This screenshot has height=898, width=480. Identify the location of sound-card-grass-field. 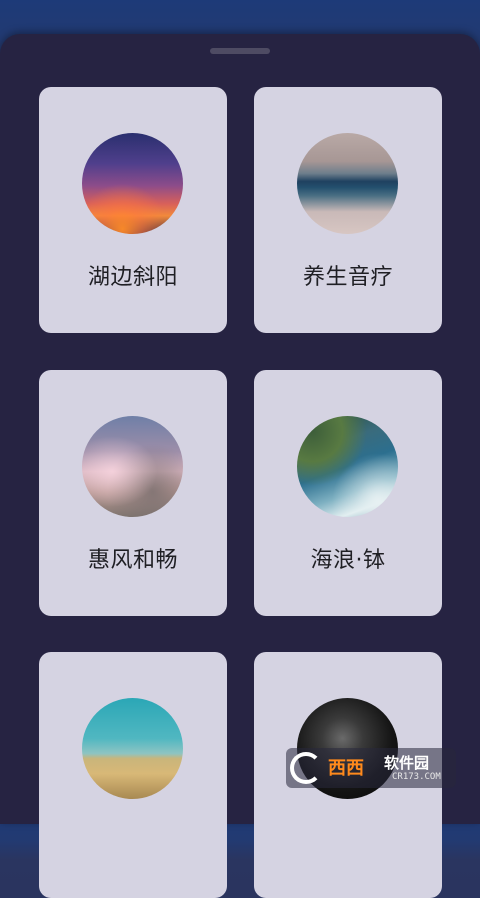
(133, 775).